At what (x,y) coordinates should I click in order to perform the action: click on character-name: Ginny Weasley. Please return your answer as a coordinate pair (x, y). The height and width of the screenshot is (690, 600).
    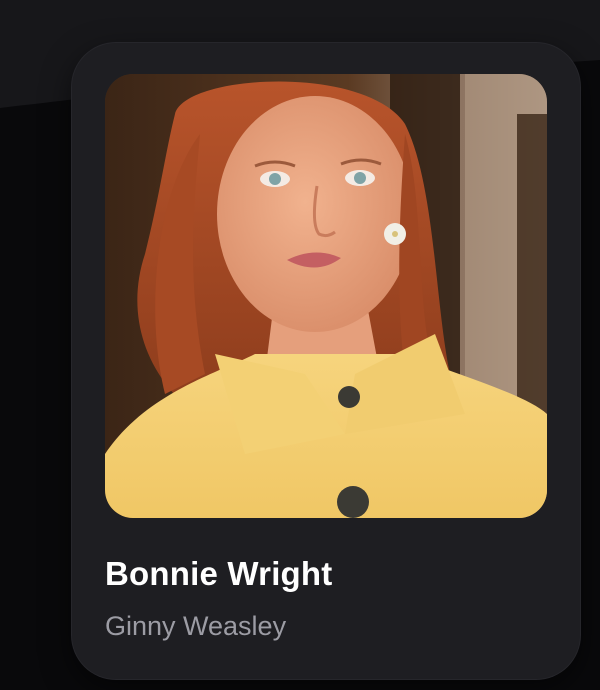
    Looking at the image, I should click on (196, 626).